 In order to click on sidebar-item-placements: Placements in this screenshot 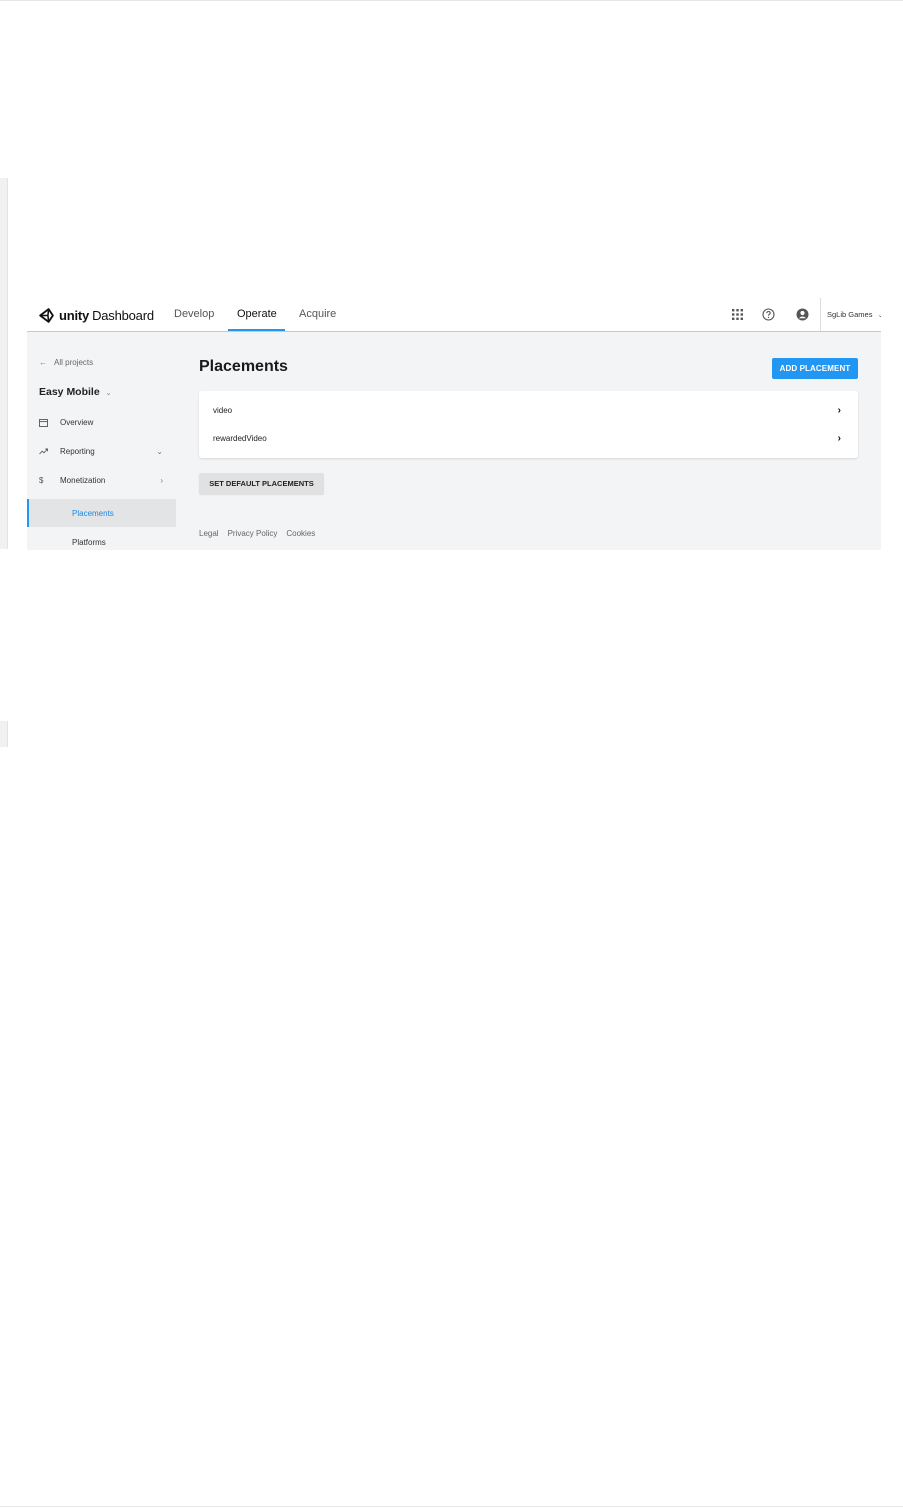, I will do `click(101, 513)`.